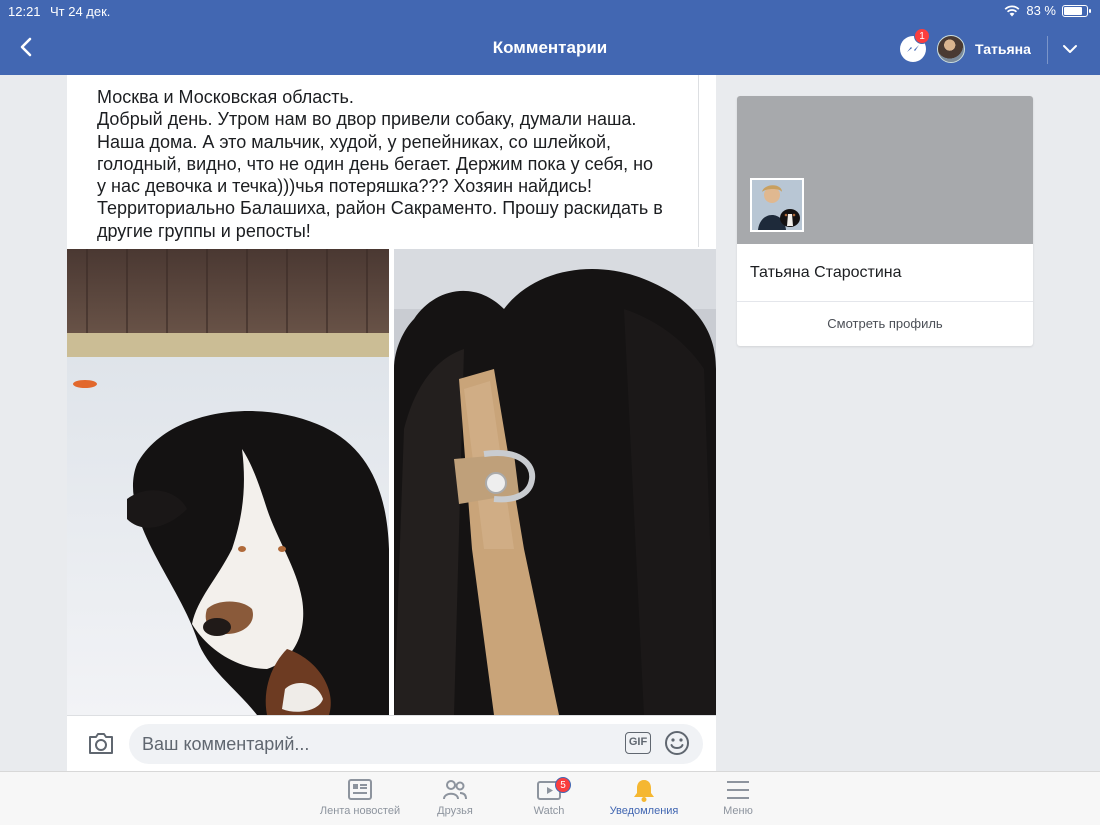 The height and width of the screenshot is (825, 1100). I want to click on status-date: Чт 24 дек., so click(80, 11).